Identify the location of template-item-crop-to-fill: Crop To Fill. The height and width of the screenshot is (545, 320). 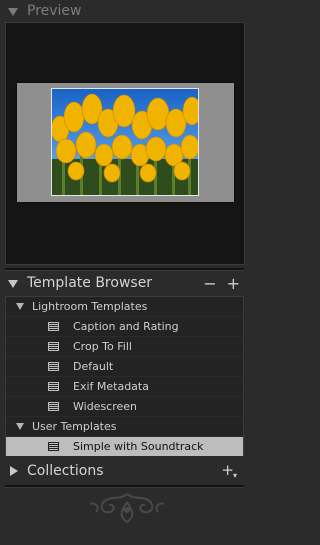
(124, 347).